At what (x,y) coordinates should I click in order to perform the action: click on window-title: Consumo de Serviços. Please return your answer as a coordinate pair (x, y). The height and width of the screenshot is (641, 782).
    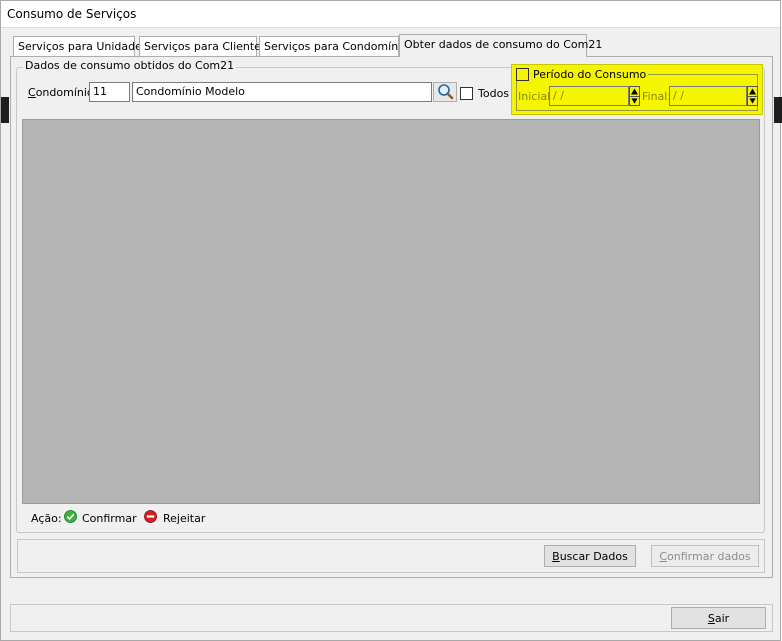
    Looking at the image, I should click on (72, 14).